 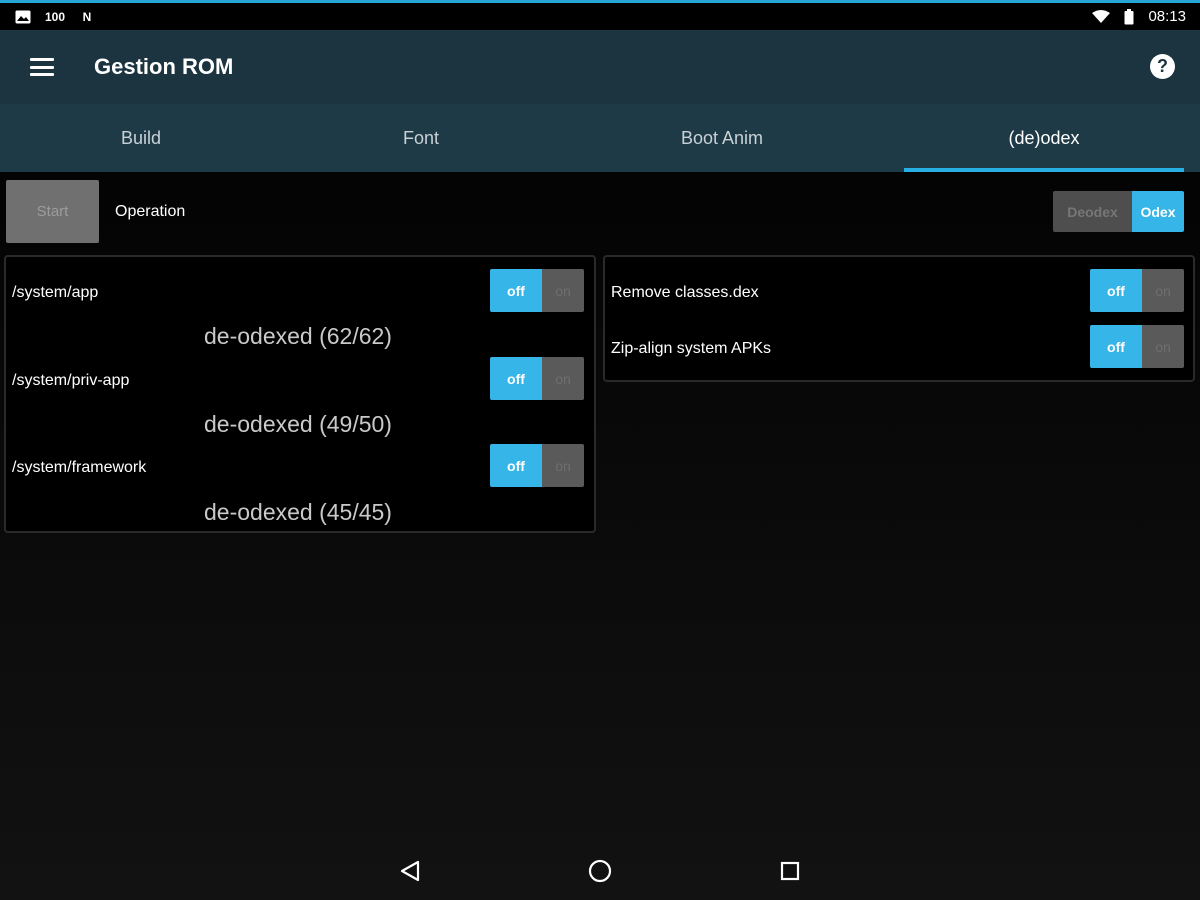 I want to click on hamburger-menu-icon, so click(x=42, y=67).